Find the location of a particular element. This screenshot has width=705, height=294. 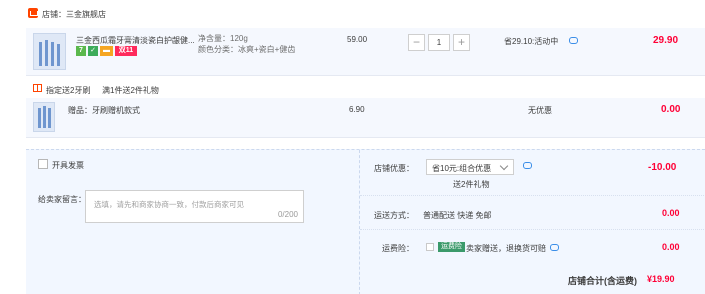

shop-discount-select: 省10元:组合优惠 is located at coordinates (470, 167).